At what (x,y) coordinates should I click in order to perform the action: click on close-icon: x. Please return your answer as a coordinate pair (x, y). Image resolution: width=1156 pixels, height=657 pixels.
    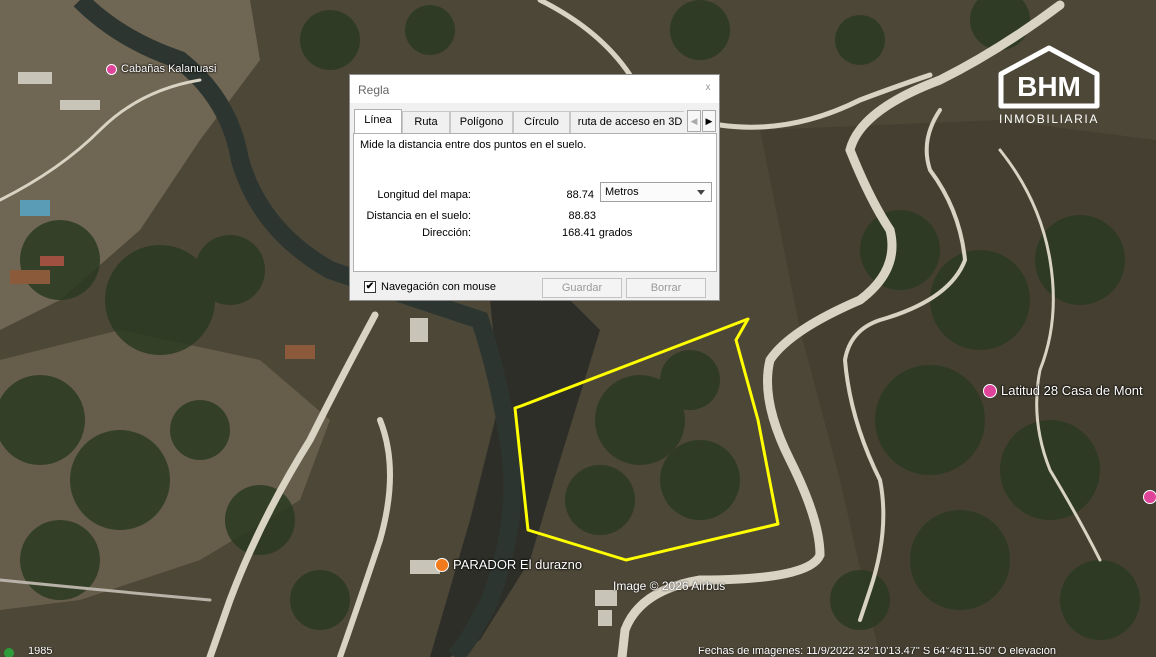
    Looking at the image, I should click on (708, 88).